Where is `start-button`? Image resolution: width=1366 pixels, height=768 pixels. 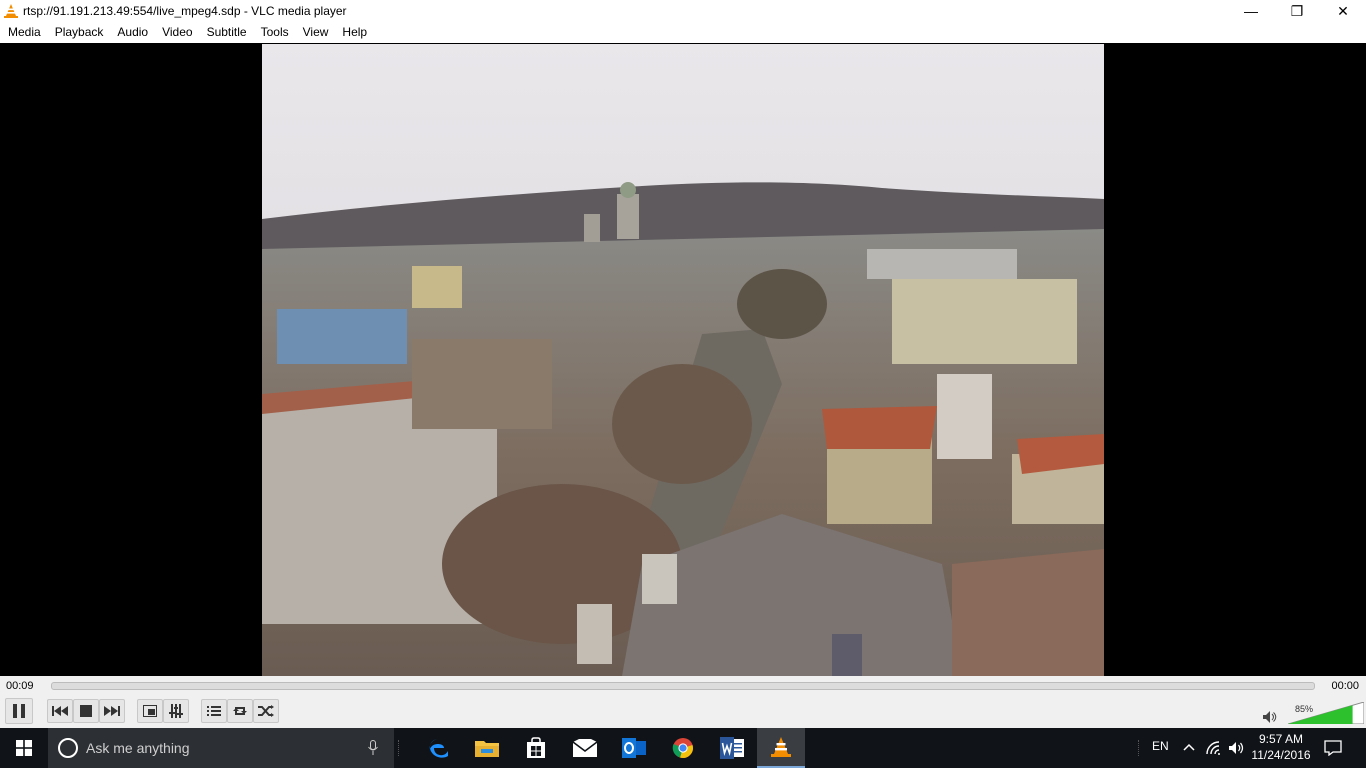
start-button is located at coordinates (24, 748).